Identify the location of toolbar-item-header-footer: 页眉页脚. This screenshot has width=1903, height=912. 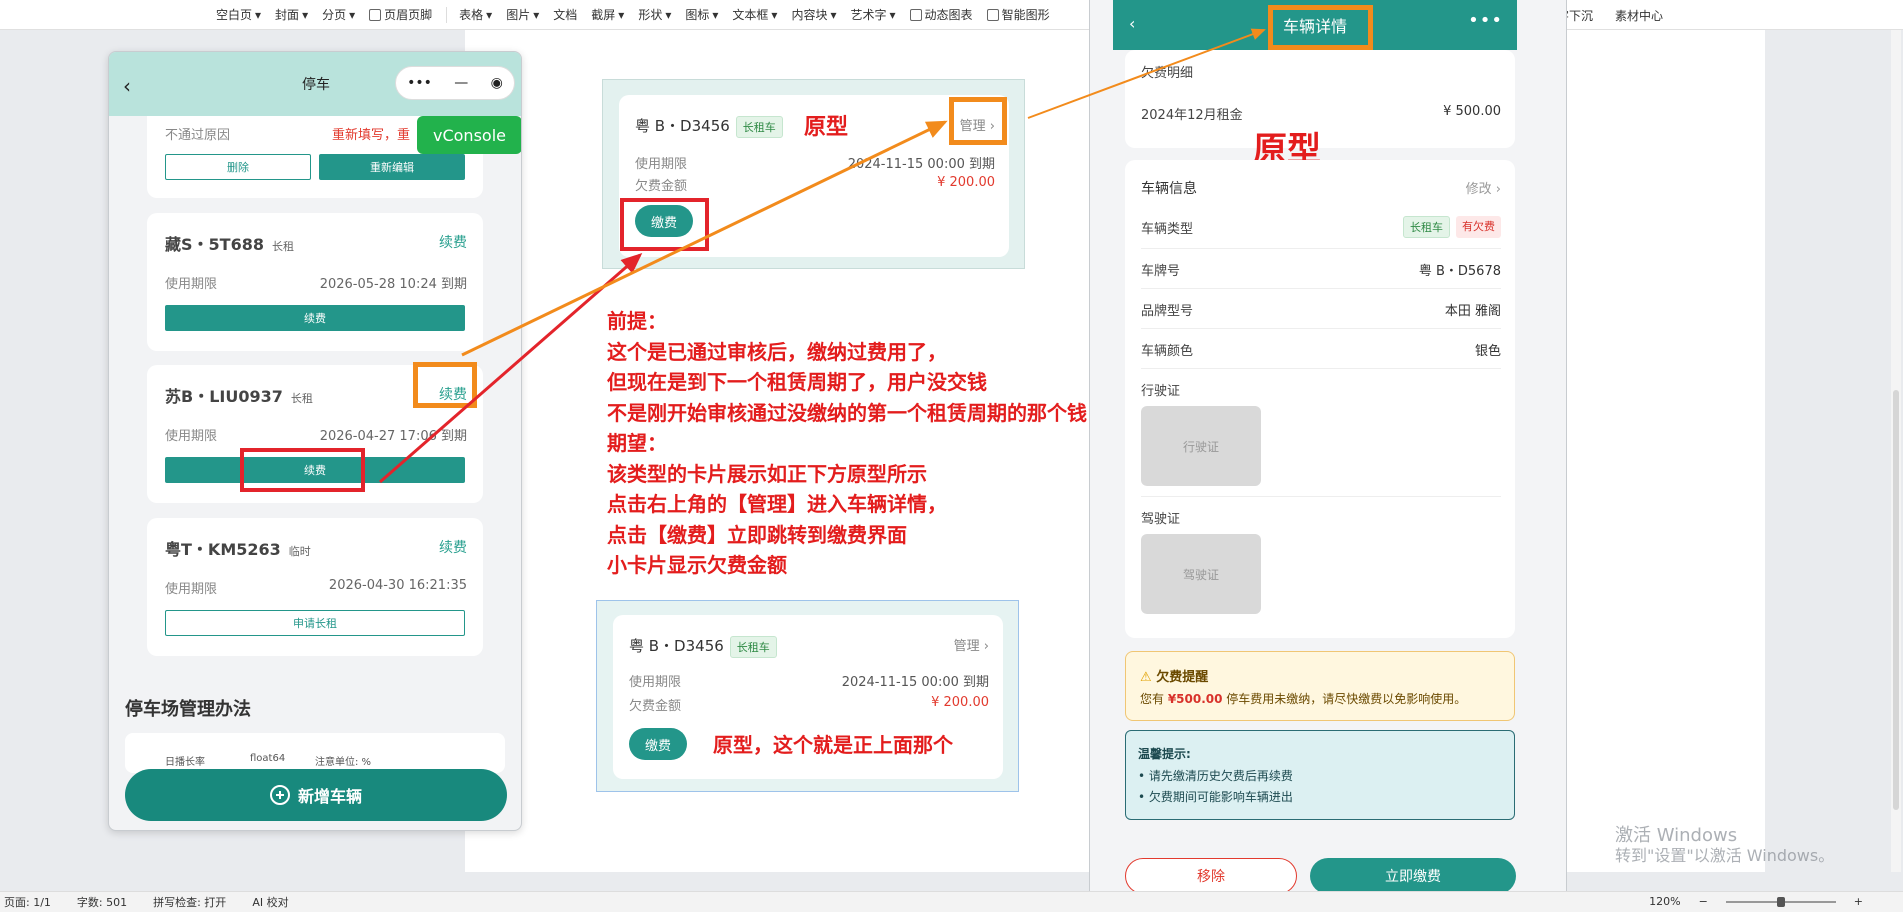
(400, 14).